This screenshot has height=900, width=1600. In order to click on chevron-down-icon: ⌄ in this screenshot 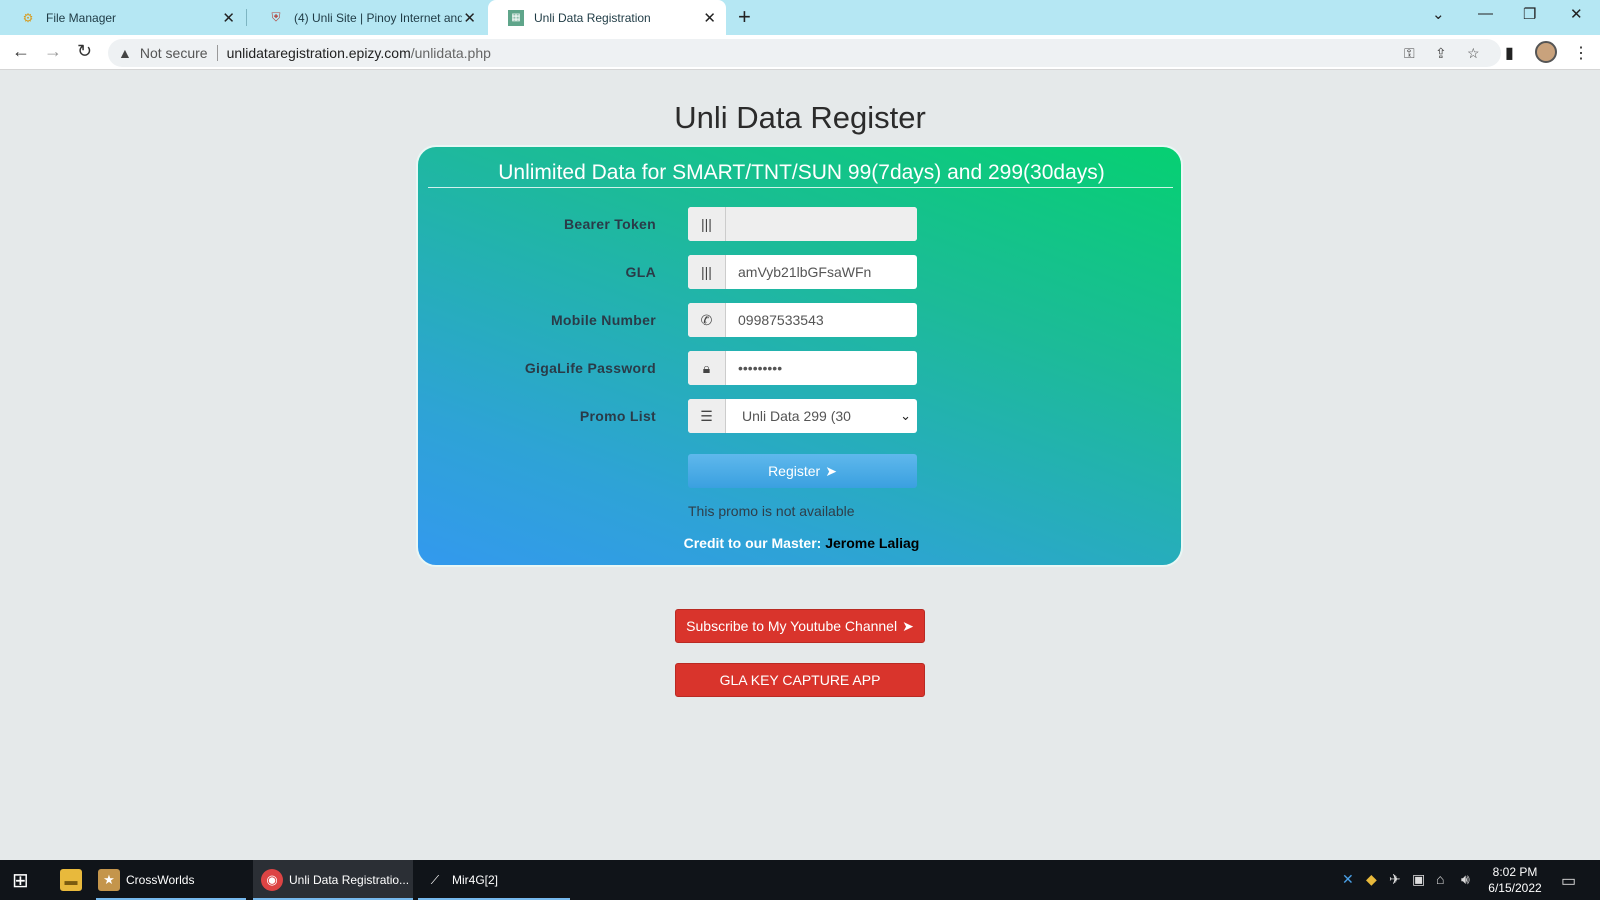, I will do `click(905, 415)`.